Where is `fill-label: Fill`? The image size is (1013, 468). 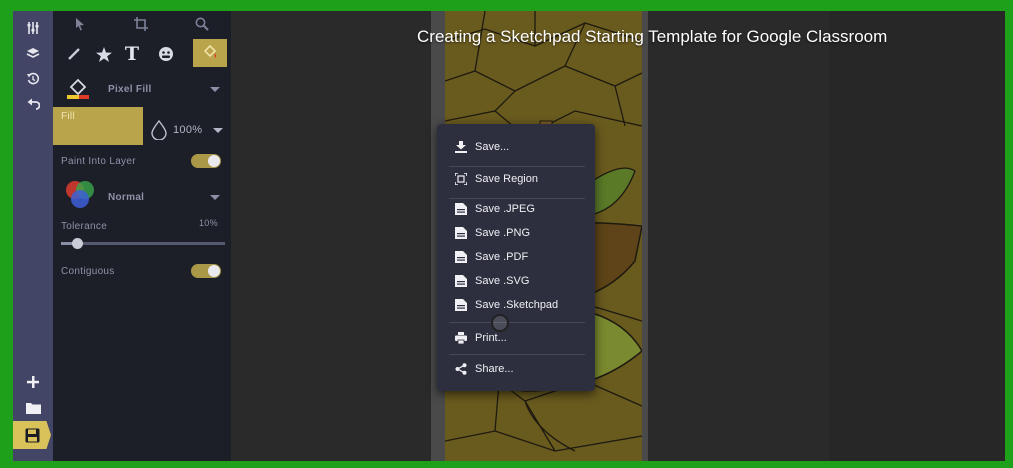 fill-label: Fill is located at coordinates (68, 116).